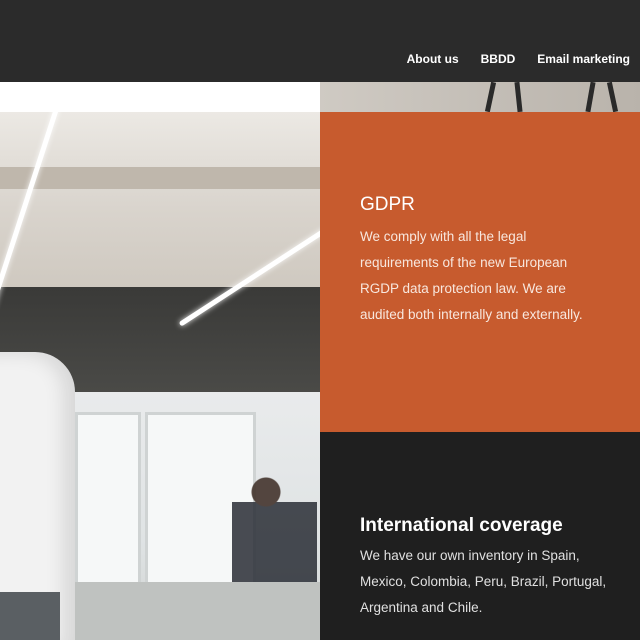 The image size is (640, 640). Describe the element at coordinates (160, 178) in the screenshot. I see `photo-beam` at that location.